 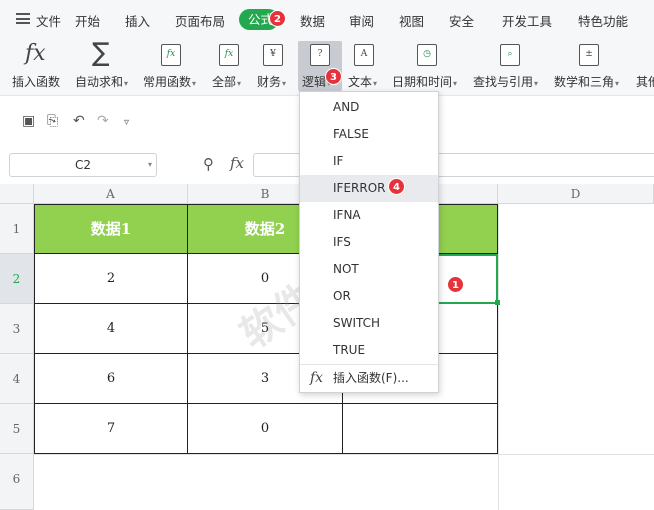 What do you see at coordinates (273, 55) in the screenshot?
I see `yen-icon: ¥` at bounding box center [273, 55].